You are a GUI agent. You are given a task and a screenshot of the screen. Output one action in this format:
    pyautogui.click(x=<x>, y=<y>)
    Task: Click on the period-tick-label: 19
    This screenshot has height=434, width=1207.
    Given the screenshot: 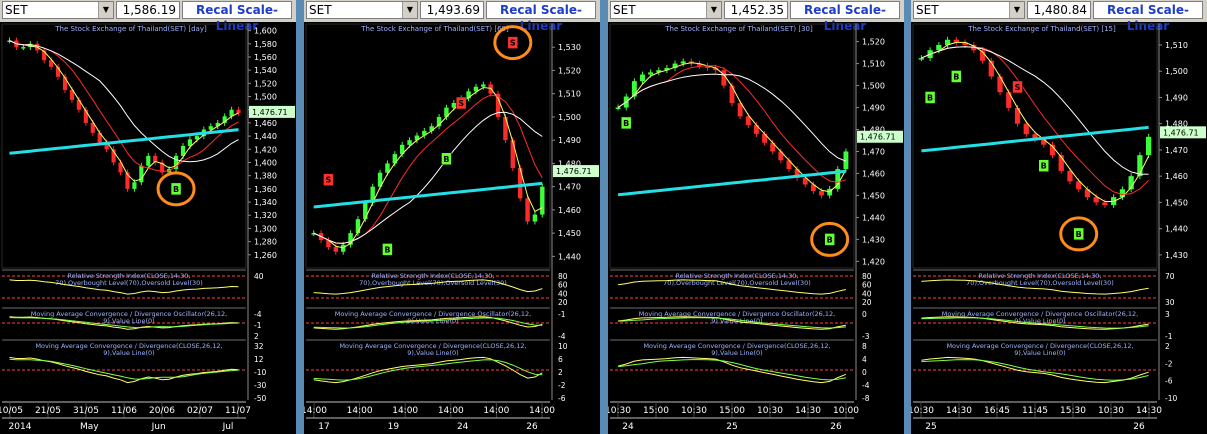 What is the action you would take?
    pyautogui.click(x=394, y=427)
    